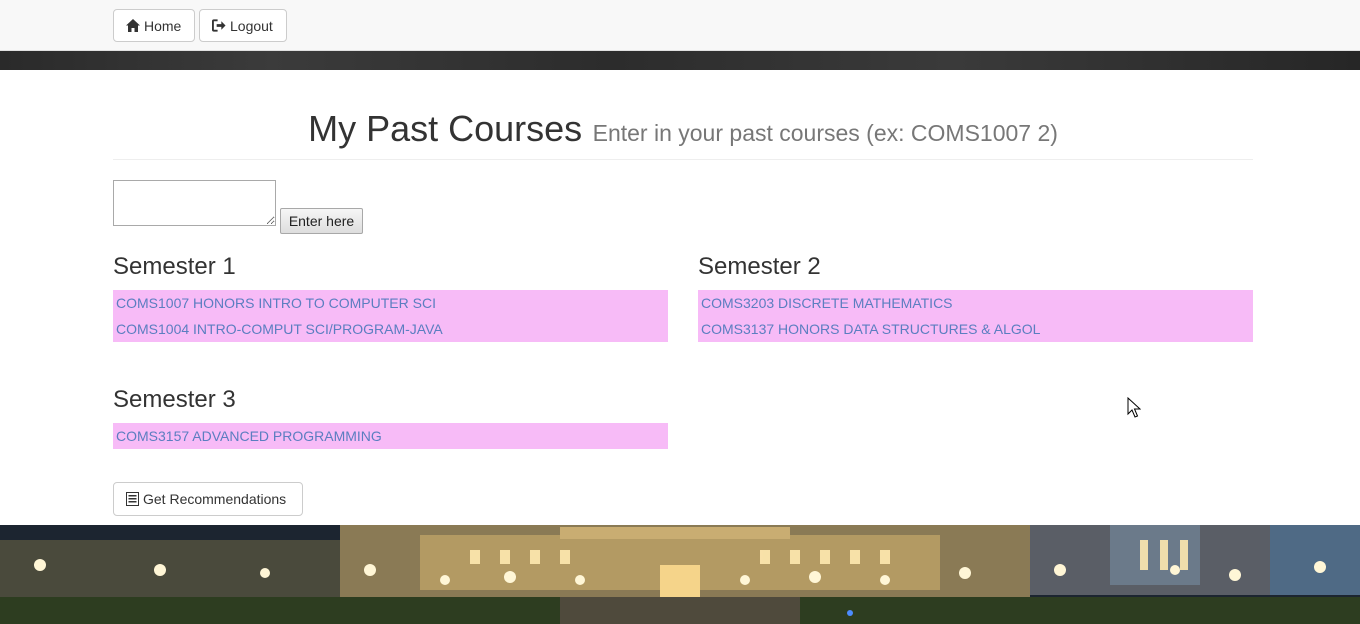 This screenshot has width=1360, height=624. What do you see at coordinates (680, 60) in the screenshot?
I see `header-banner-strip` at bounding box center [680, 60].